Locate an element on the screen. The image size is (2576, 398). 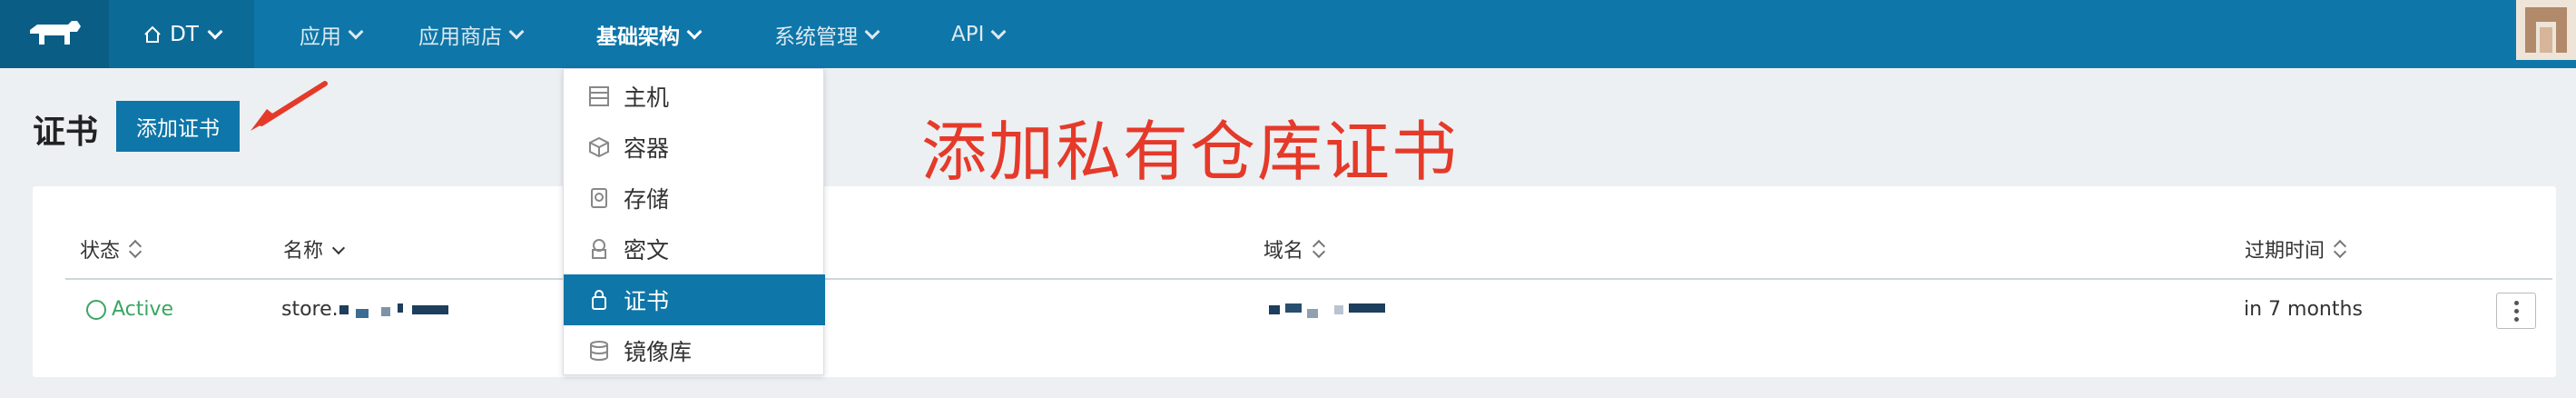
nav-admin: 系统管理 is located at coordinates (827, 34).